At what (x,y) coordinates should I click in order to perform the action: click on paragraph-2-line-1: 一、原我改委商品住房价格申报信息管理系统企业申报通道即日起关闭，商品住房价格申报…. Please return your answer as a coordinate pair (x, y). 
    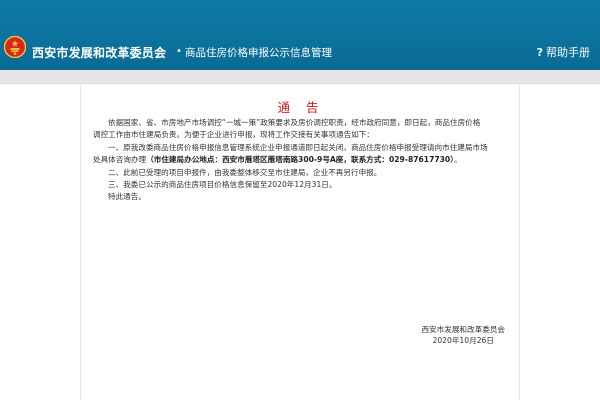
    Looking at the image, I should click on (298, 147).